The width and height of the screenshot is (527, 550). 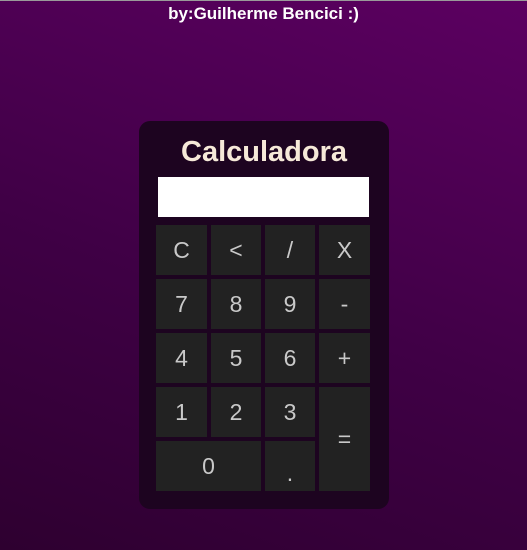 I want to click on minus-button: -, so click(x=344, y=304).